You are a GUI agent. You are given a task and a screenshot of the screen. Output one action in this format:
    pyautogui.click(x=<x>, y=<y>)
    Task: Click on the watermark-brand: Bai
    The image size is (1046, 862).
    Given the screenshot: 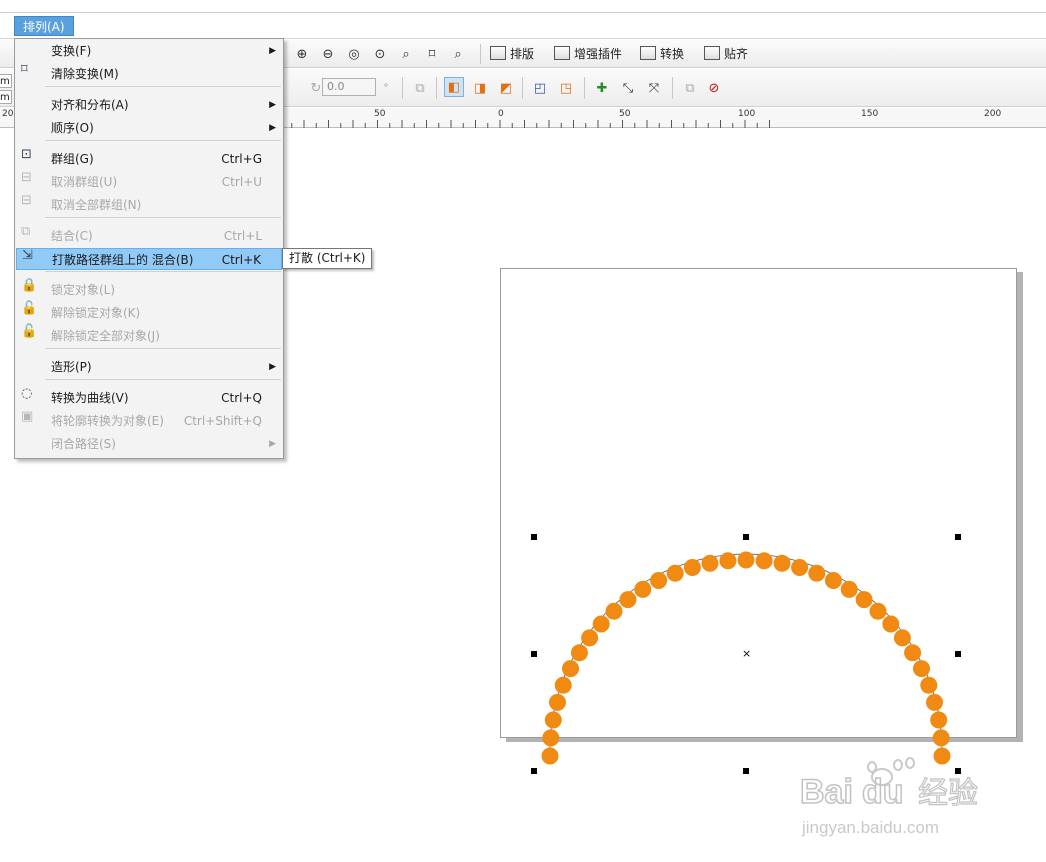 What is the action you would take?
    pyautogui.click(x=826, y=792)
    